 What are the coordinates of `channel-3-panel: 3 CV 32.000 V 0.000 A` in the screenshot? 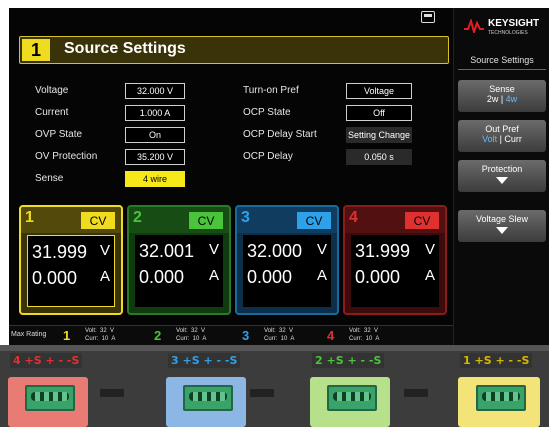 It's located at (287, 260).